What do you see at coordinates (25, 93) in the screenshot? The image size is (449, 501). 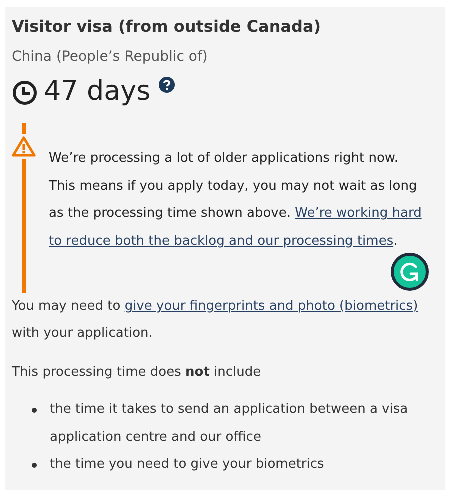 I see `clock-icon` at bounding box center [25, 93].